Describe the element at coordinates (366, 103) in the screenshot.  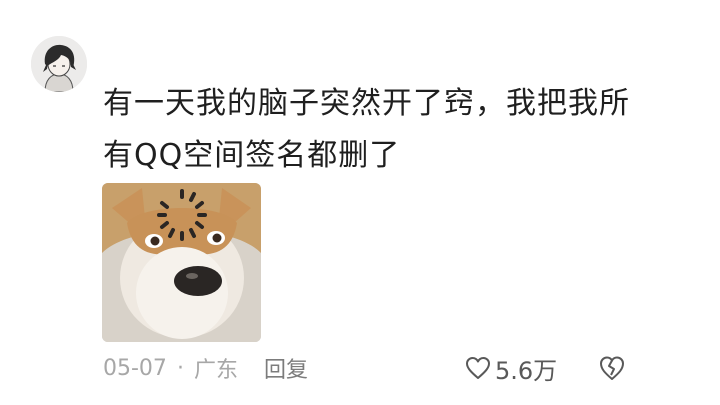
I see `comment-line-1: 有一天我的脑子突然开了窍，我把我所` at that location.